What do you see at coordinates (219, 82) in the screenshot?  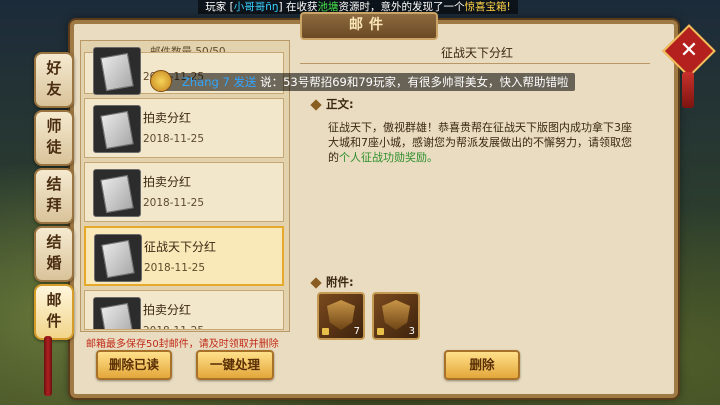 I see `chat-sender: Zhang 7 发送` at bounding box center [219, 82].